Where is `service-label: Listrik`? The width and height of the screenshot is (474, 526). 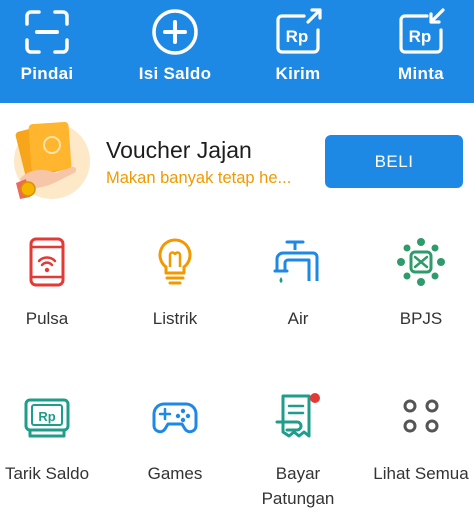
service-label: Listrik is located at coordinates (175, 318).